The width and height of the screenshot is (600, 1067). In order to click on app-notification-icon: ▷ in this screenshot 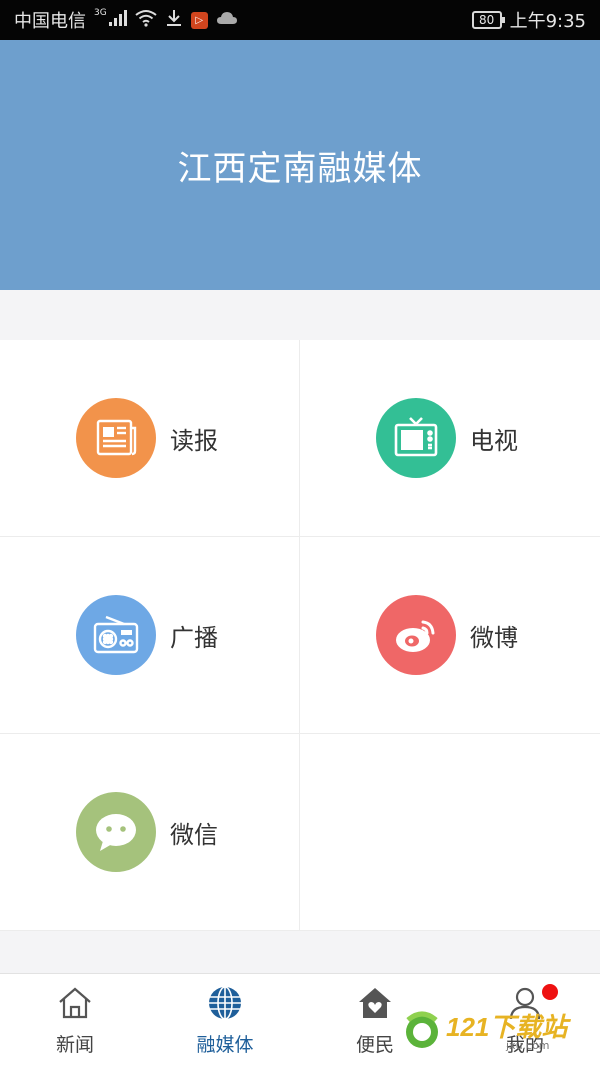, I will do `click(199, 20)`.